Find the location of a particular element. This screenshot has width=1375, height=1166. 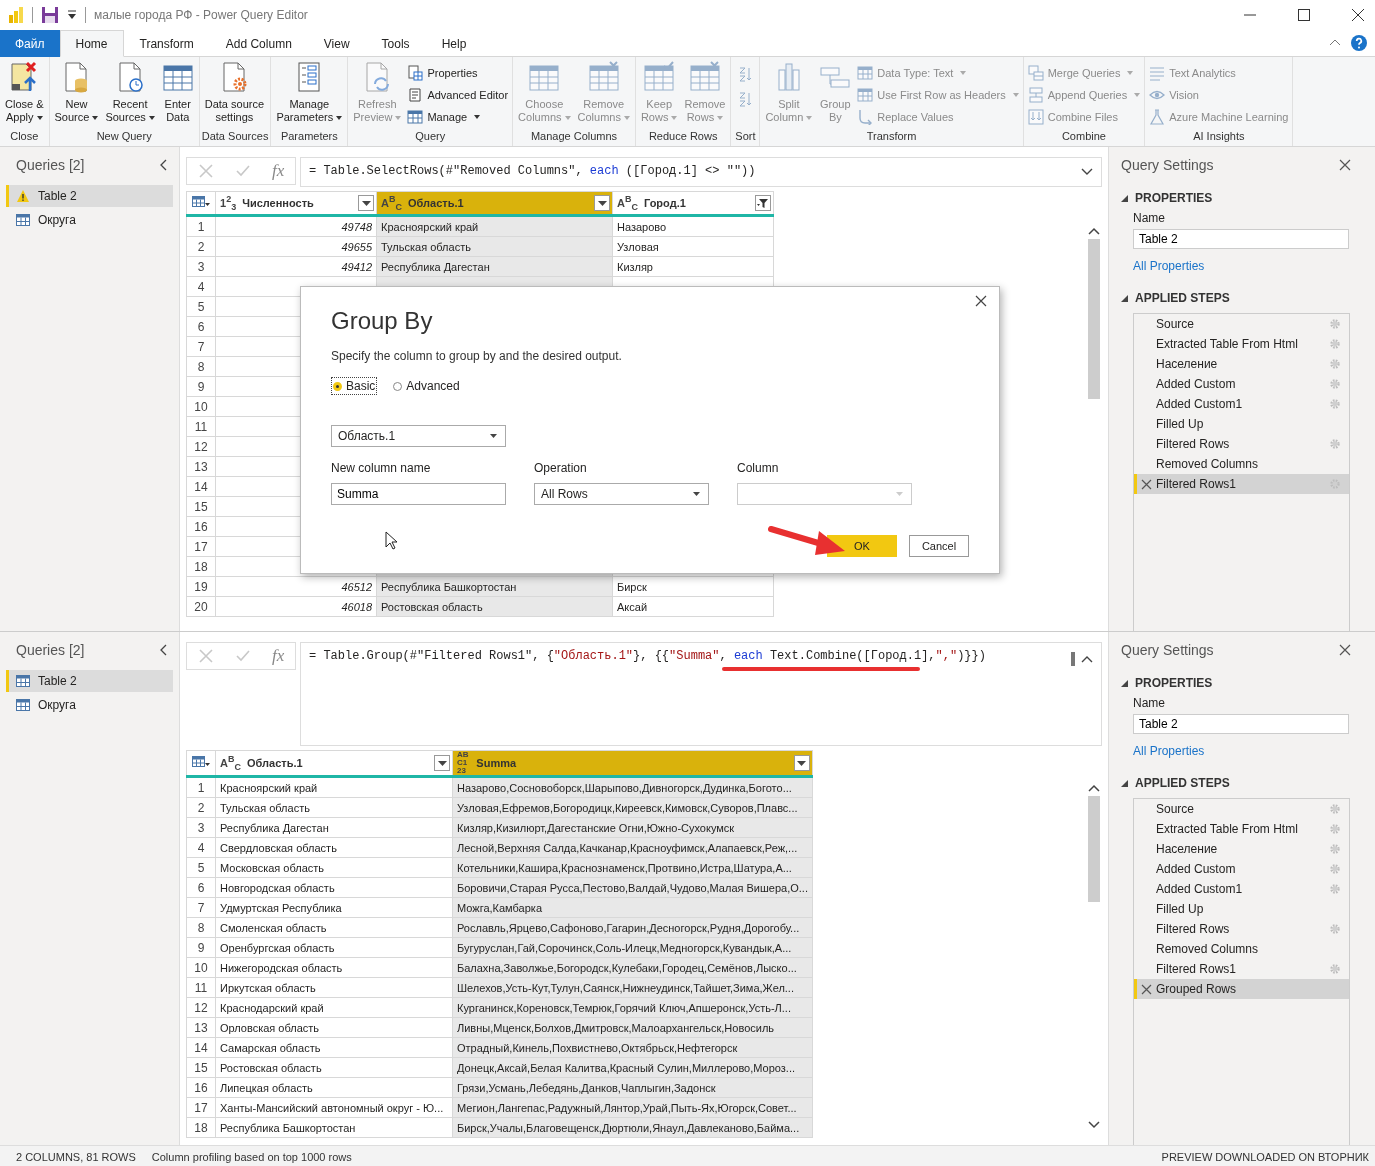

table-cell: Удмуртская Республика is located at coordinates (334, 907).